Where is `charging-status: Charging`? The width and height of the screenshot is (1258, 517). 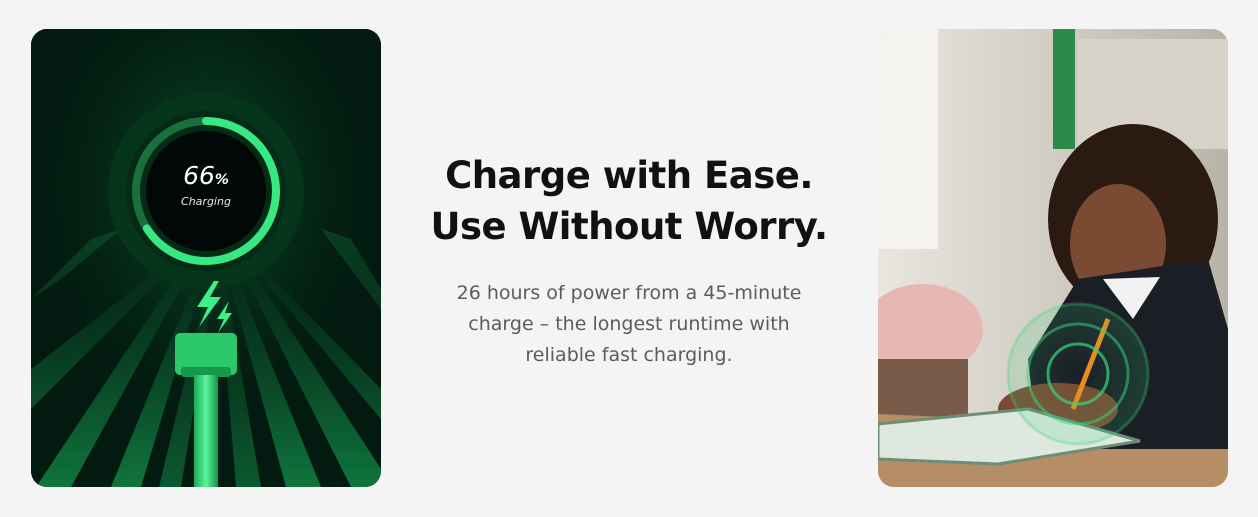
charging-status: Charging is located at coordinates (206, 201).